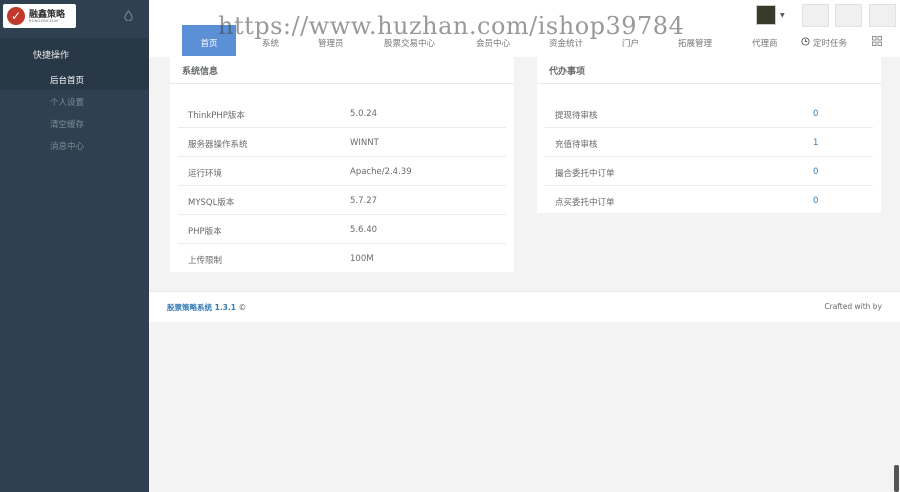  Describe the element at coordinates (128, 15) in the screenshot. I see `droplet-icon` at that location.